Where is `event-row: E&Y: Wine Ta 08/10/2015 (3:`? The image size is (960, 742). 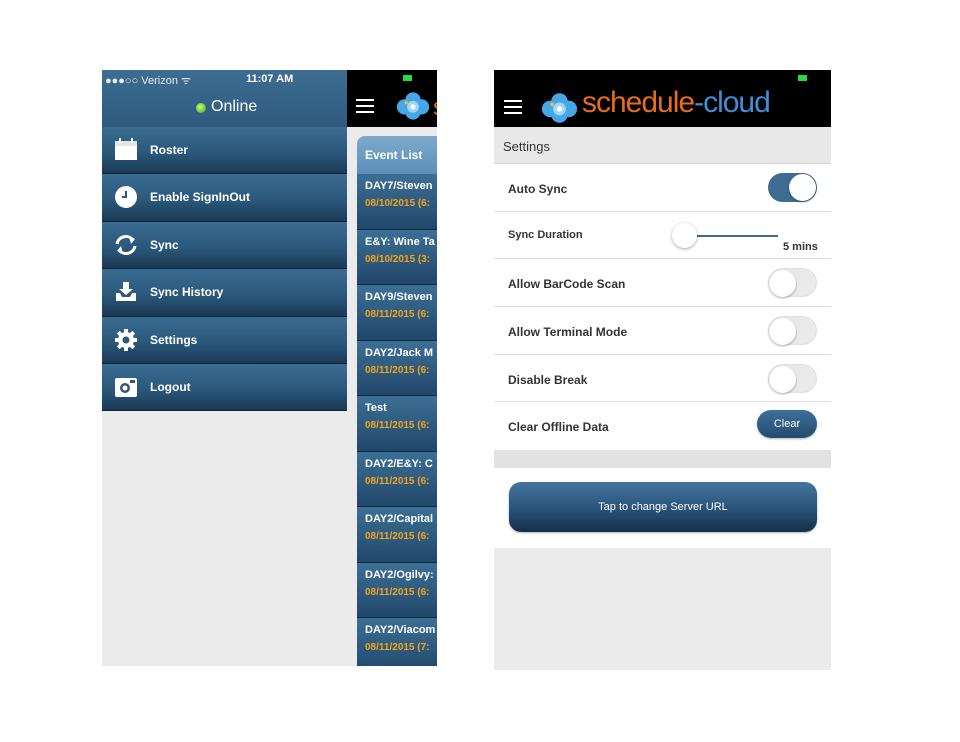
event-row: E&Y: Wine Ta 08/10/2015 (3: is located at coordinates (397, 257).